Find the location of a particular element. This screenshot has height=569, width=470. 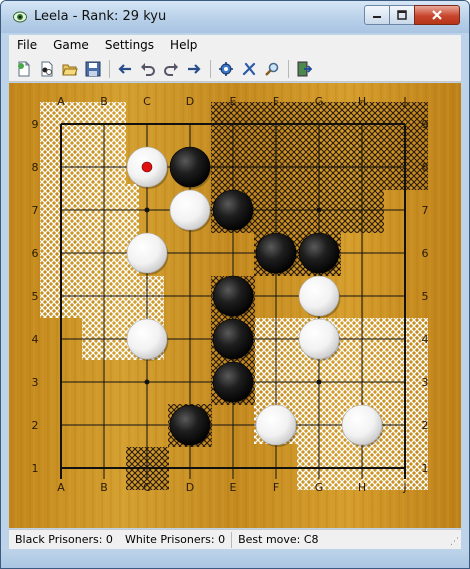

row-label-right: 3 is located at coordinates (425, 382).